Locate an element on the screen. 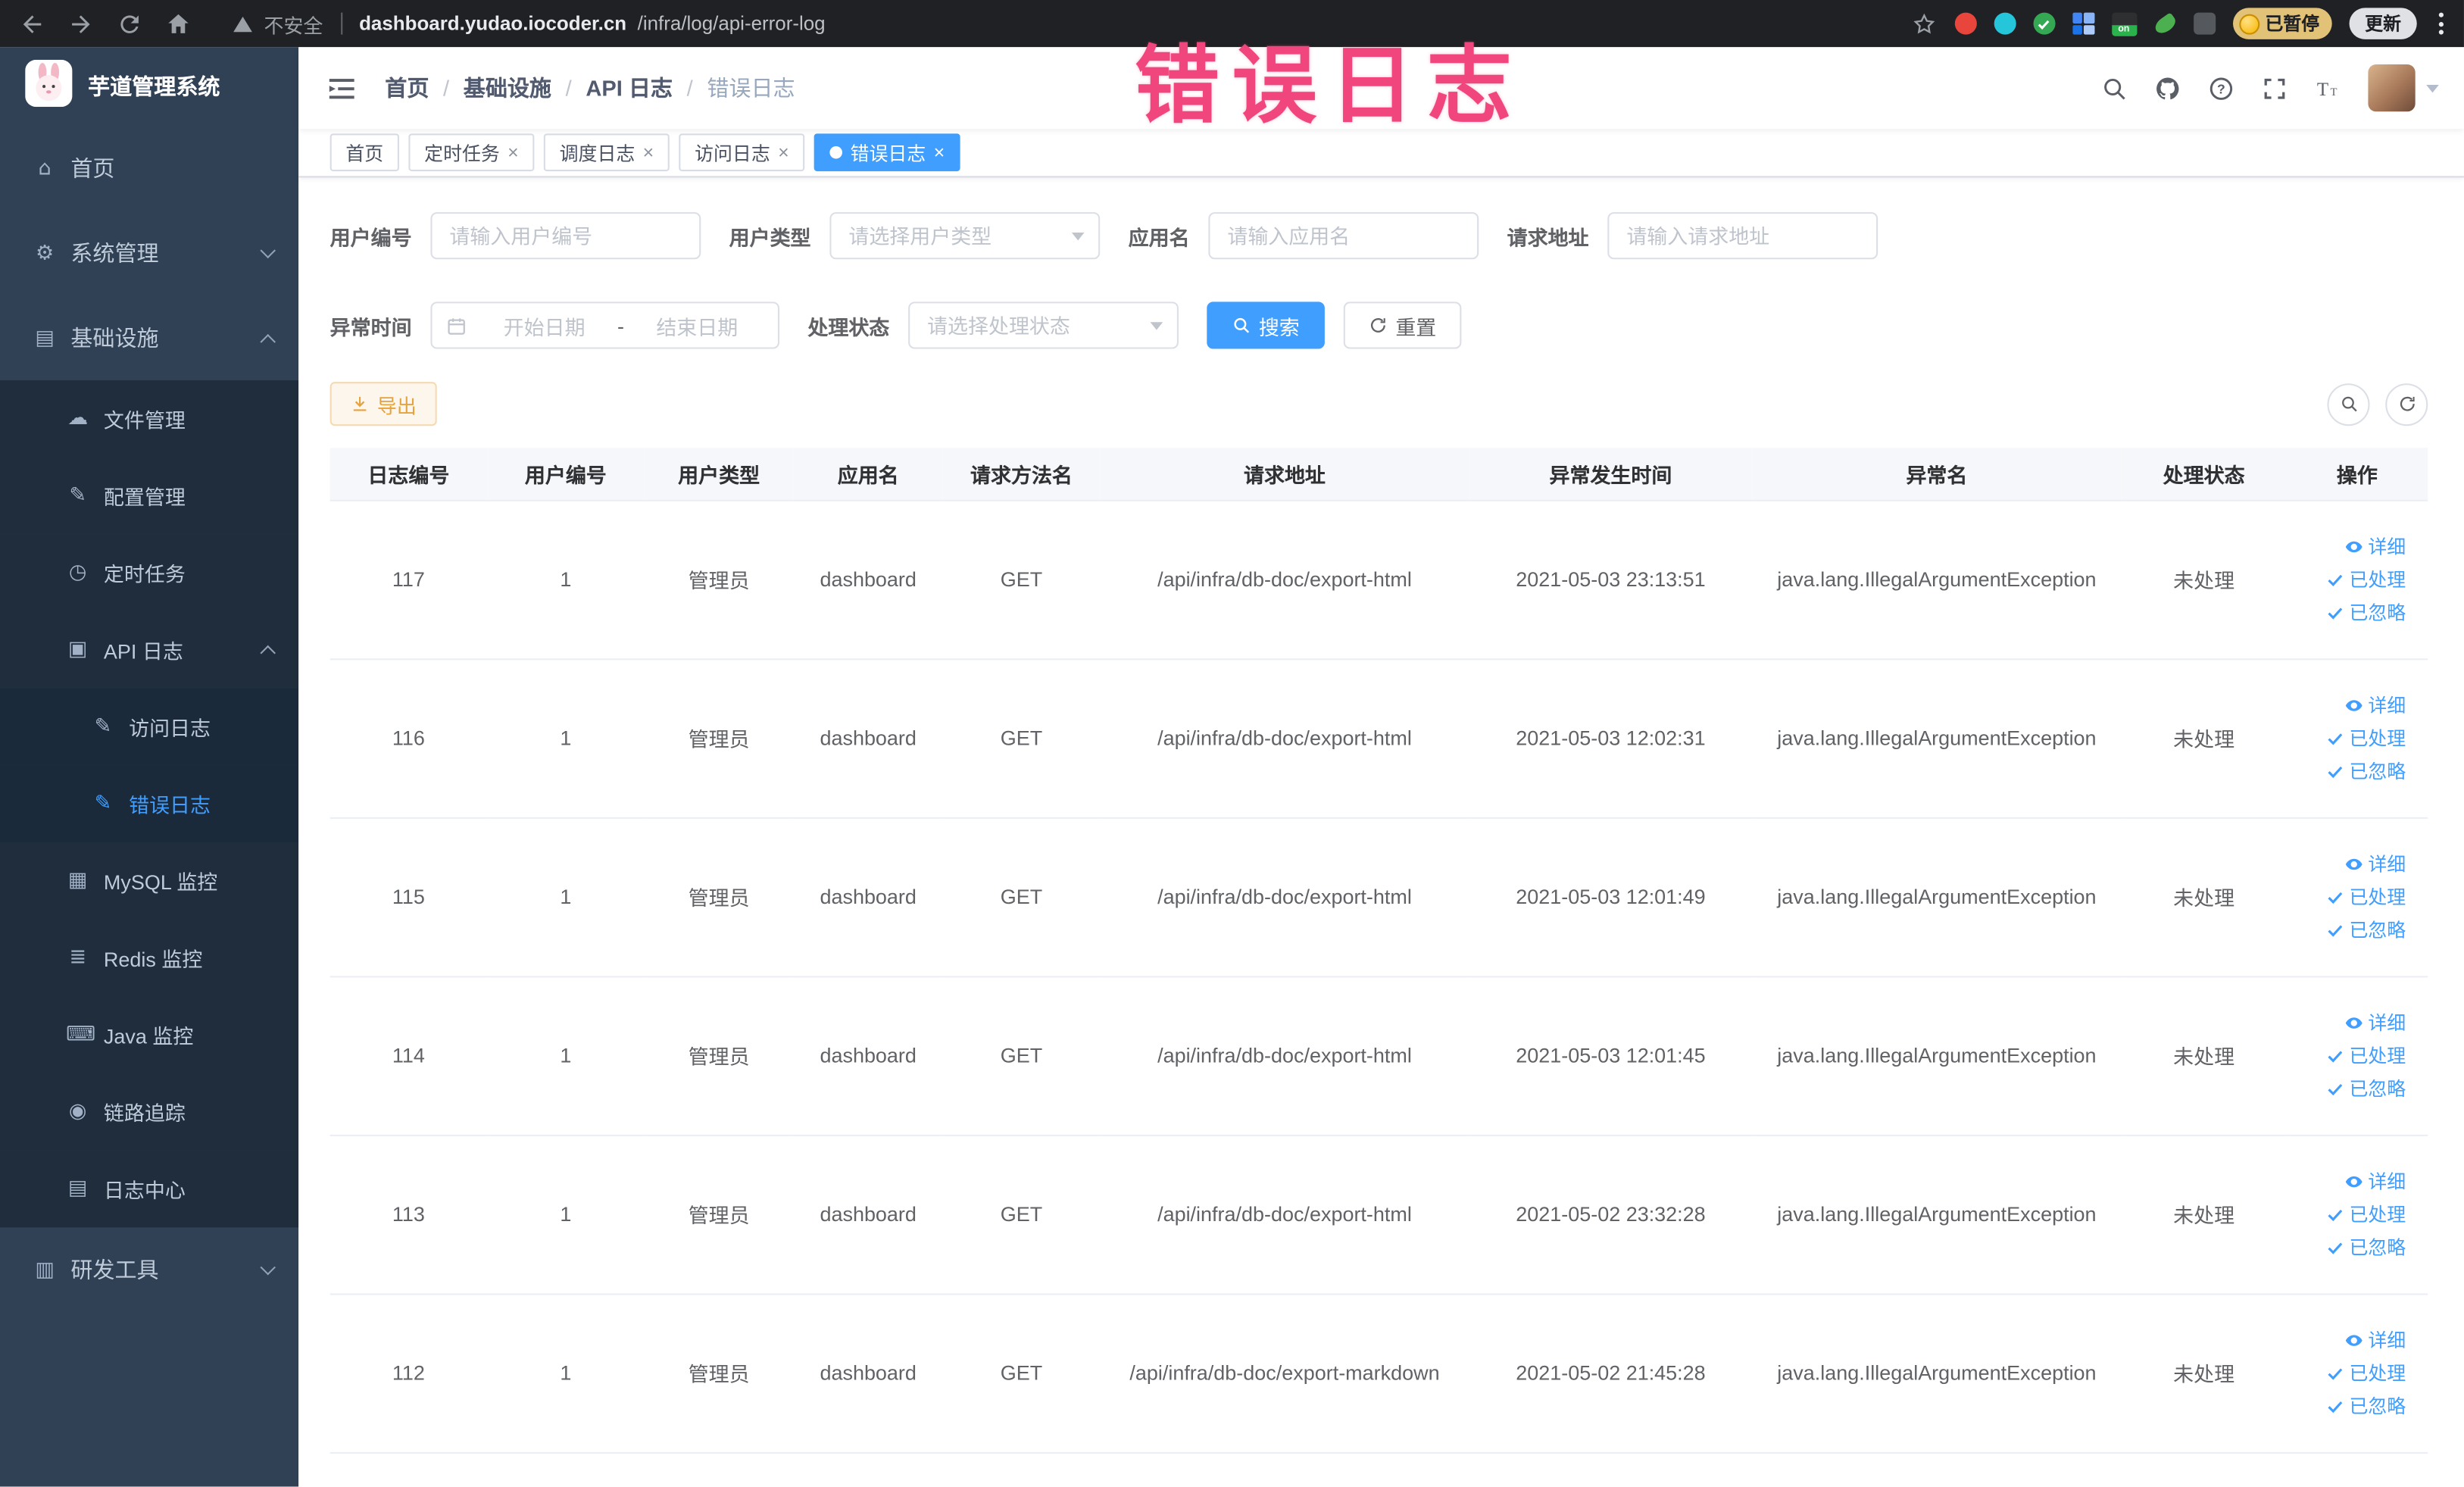 Image resolution: width=2464 pixels, height=1487 pixels. table-toolbar: 导出 is located at coordinates (1378, 404).